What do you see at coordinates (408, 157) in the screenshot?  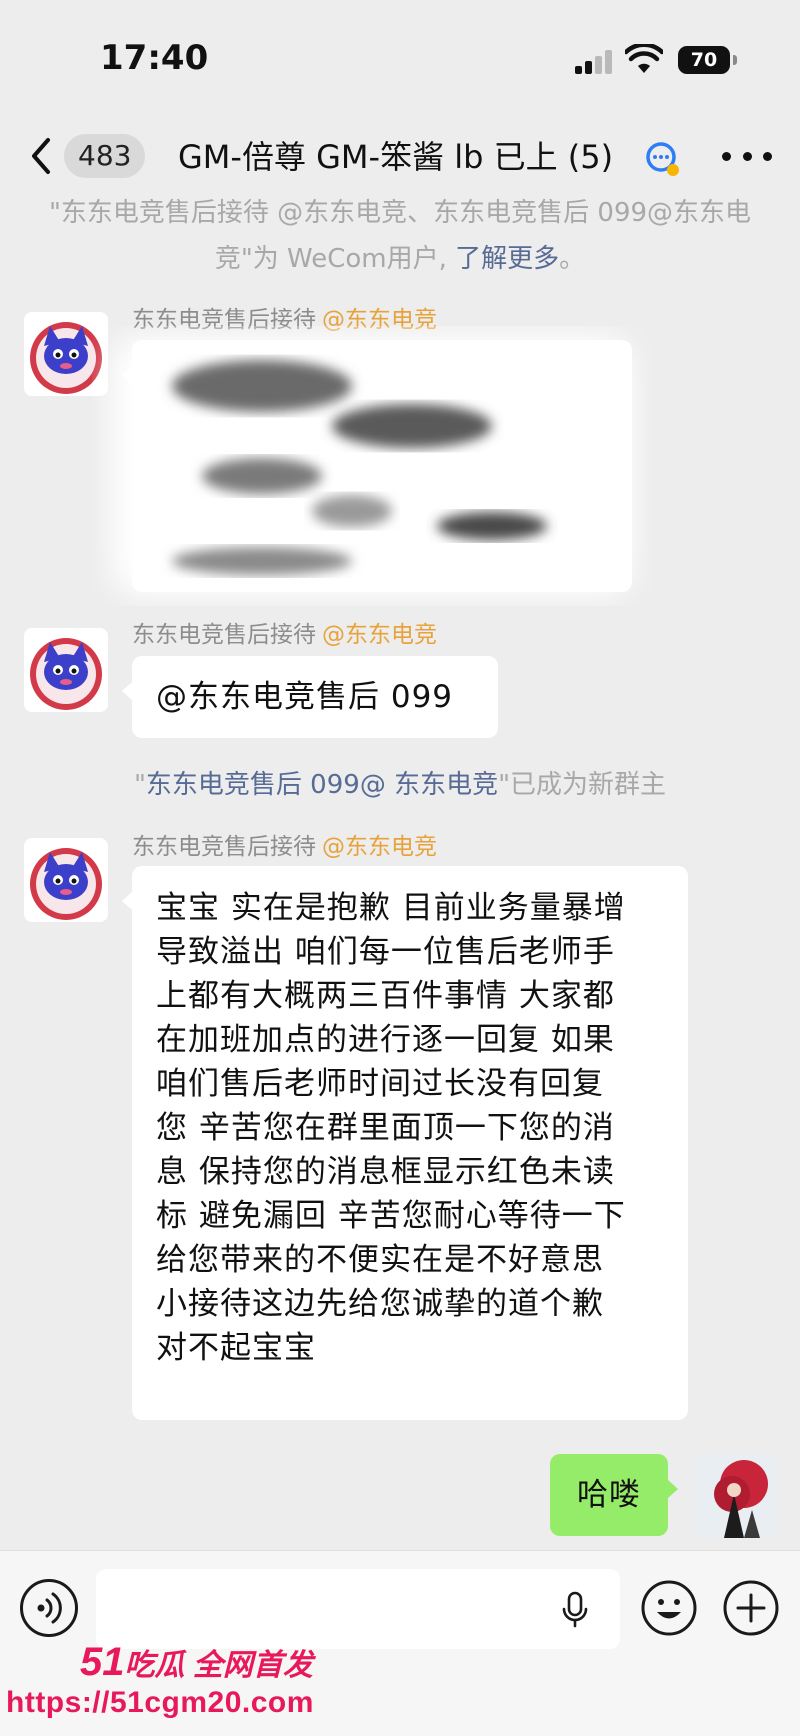 I see `chat-title: GM-倍尊 GM-笨酱 lb 已上 (5)` at bounding box center [408, 157].